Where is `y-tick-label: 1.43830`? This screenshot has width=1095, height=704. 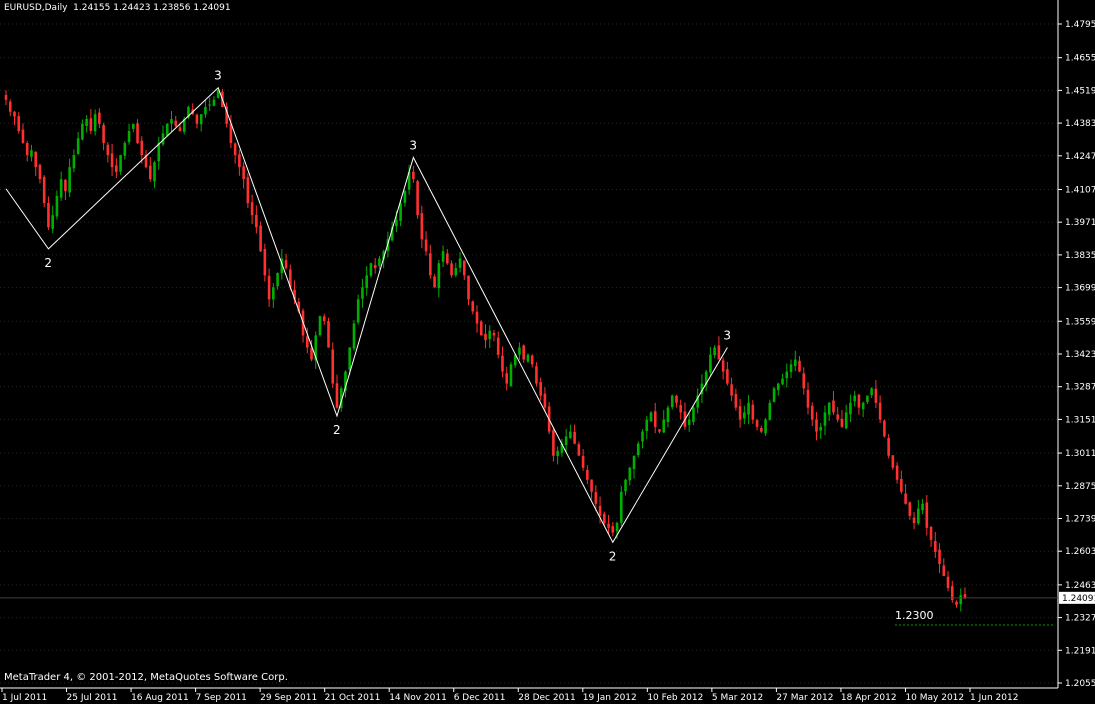 y-tick-label: 1.43830 is located at coordinates (1080, 124).